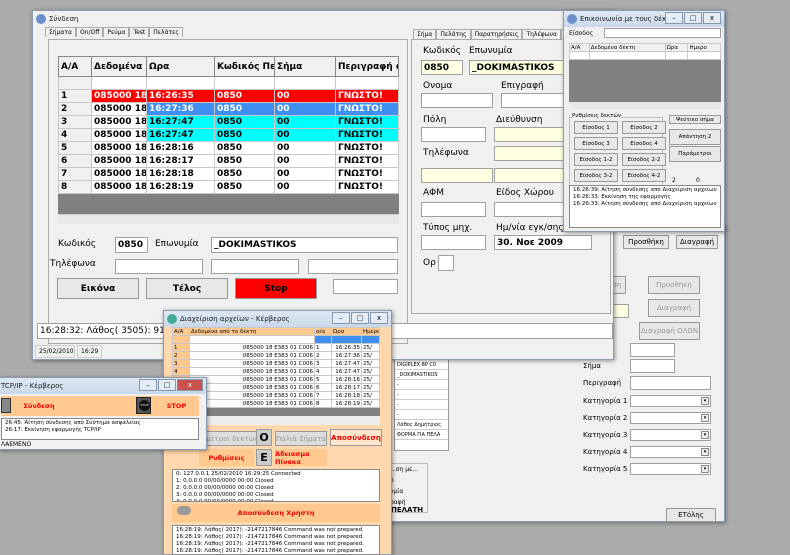 This screenshot has width=790, height=555. What do you see at coordinates (529, 209) in the screenshot?
I see `space-type-field` at bounding box center [529, 209].